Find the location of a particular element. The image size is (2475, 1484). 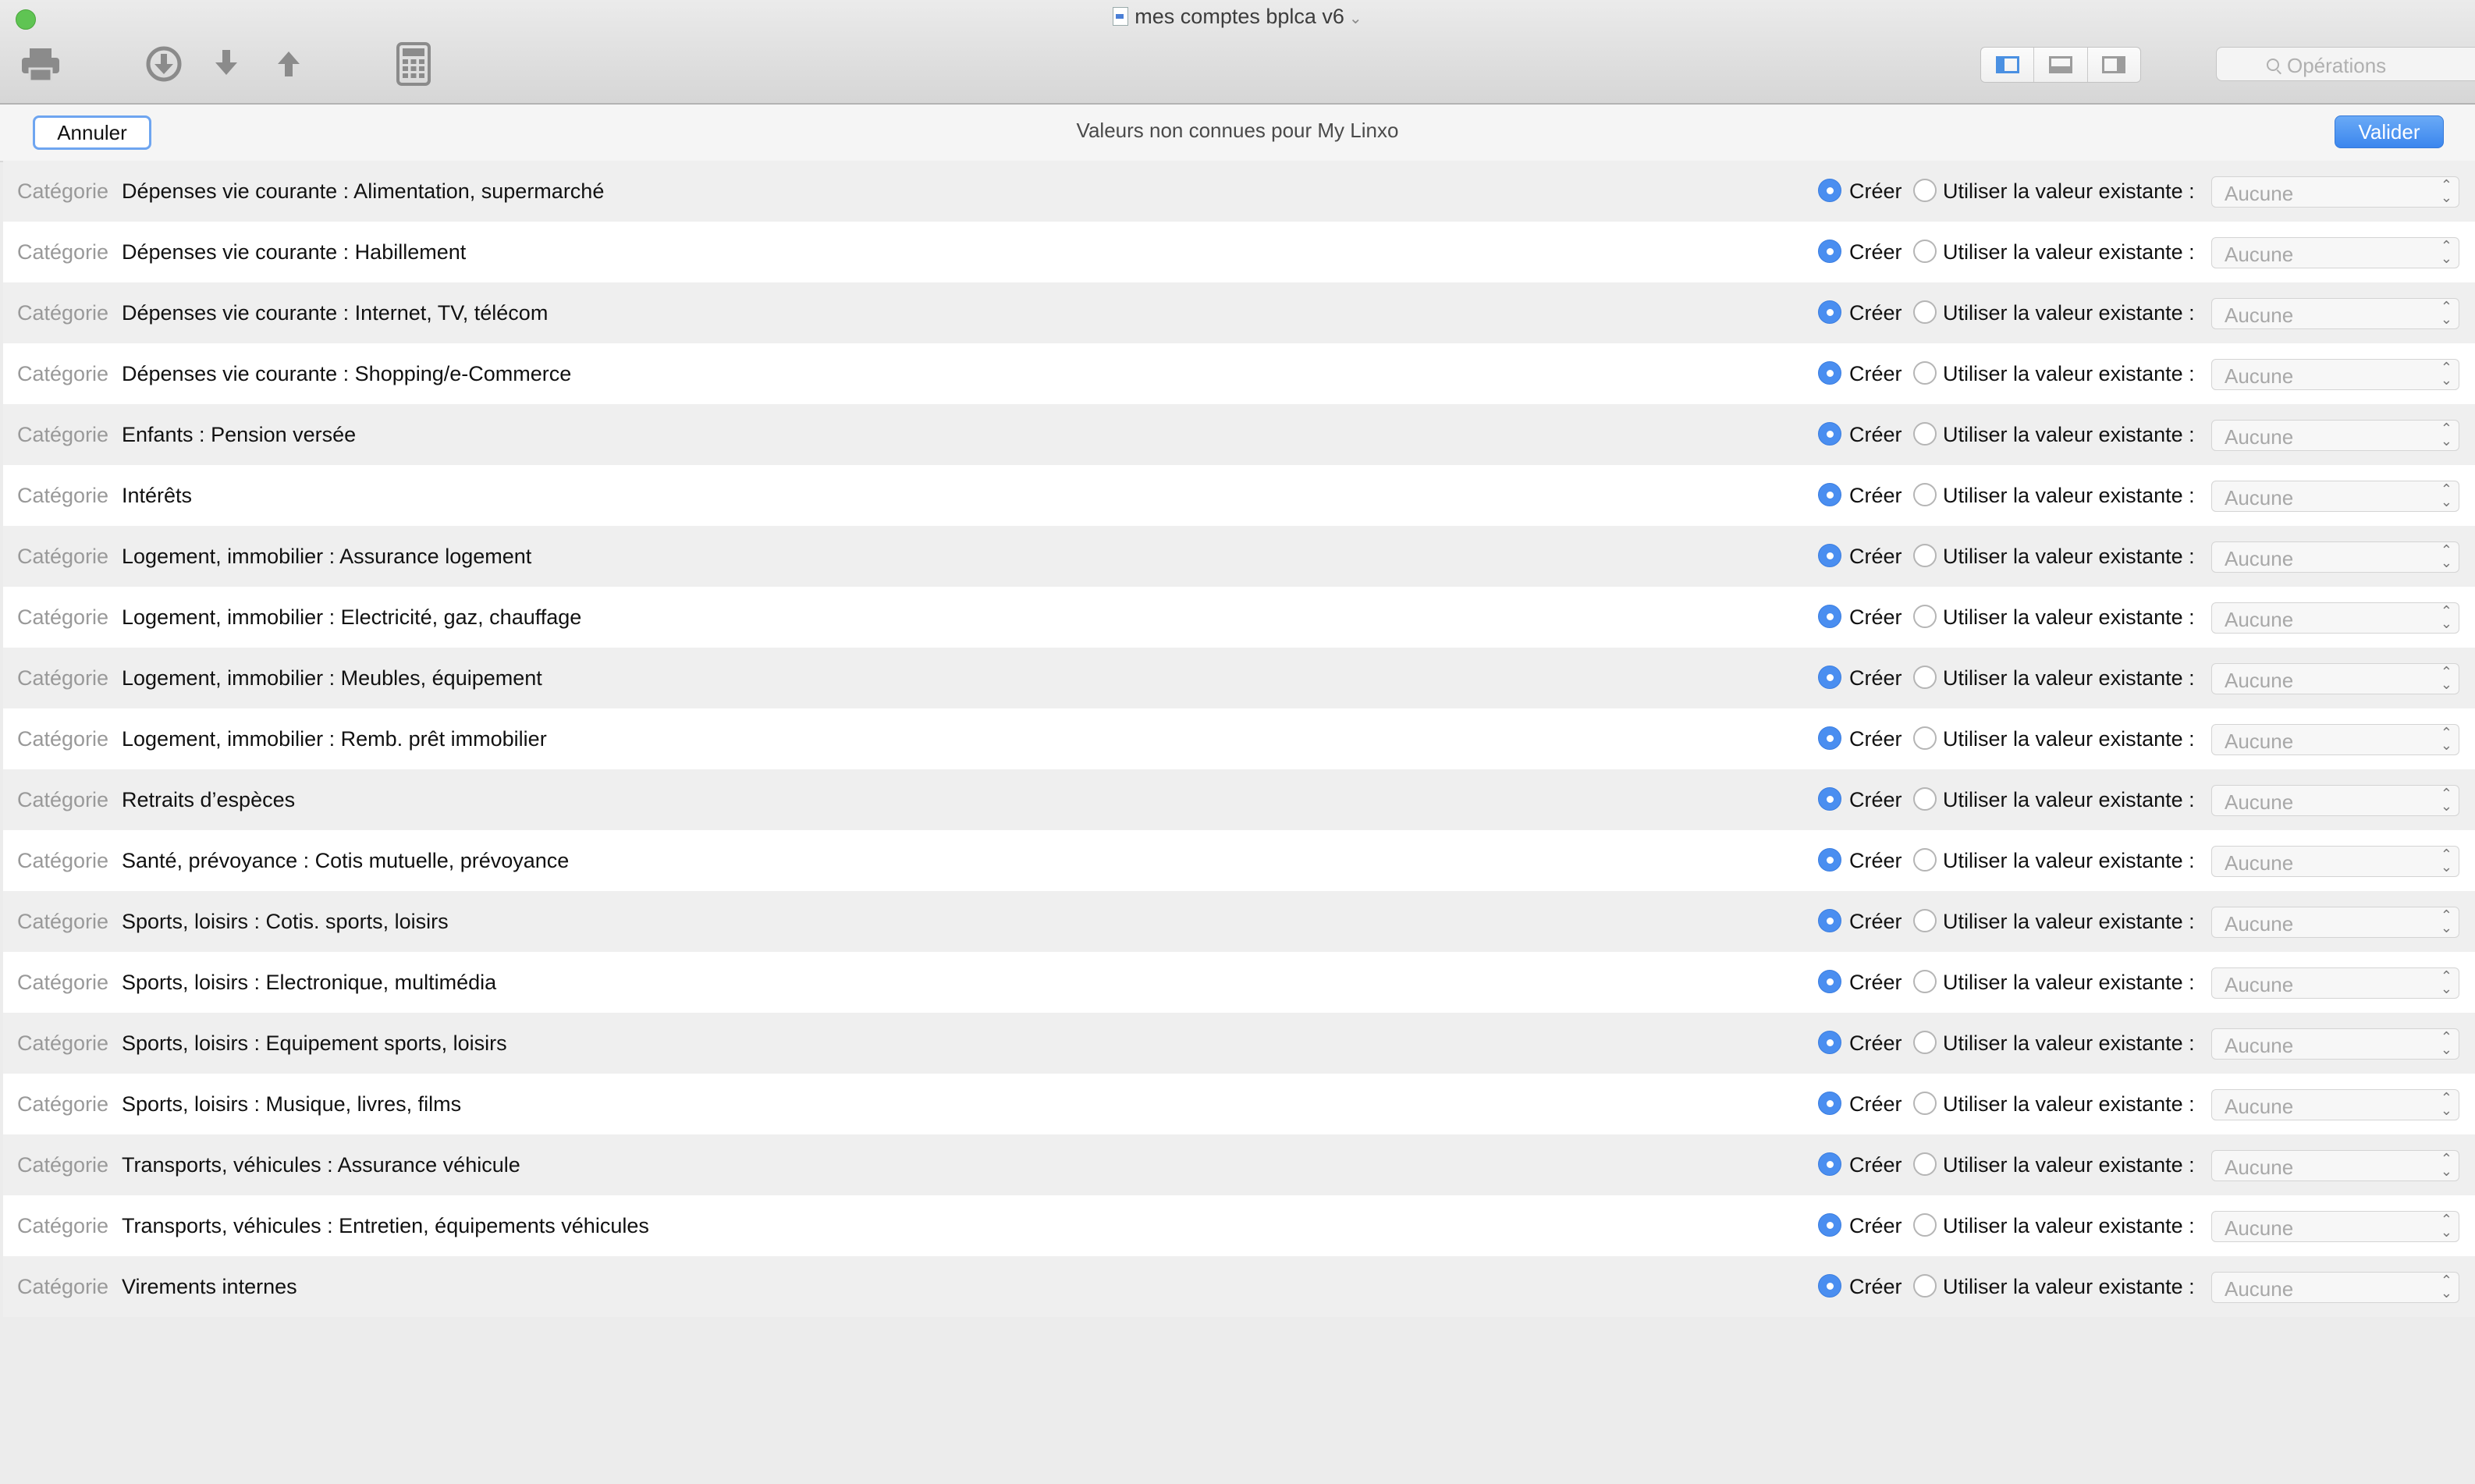

download-circle-icon is located at coordinates (164, 64).